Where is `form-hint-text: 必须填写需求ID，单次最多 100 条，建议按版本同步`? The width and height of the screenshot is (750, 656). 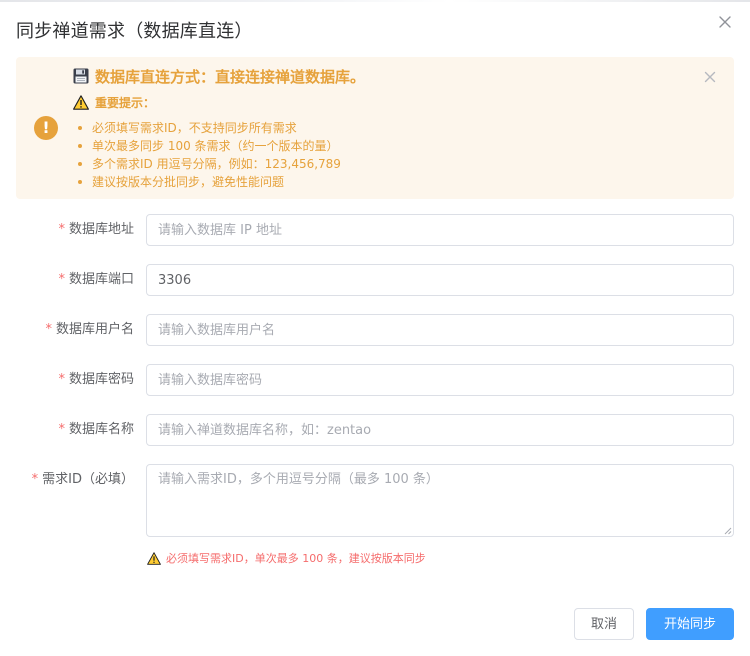
form-hint-text: 必须填写需求ID，单次最多 100 条，建议按版本同步 is located at coordinates (296, 558).